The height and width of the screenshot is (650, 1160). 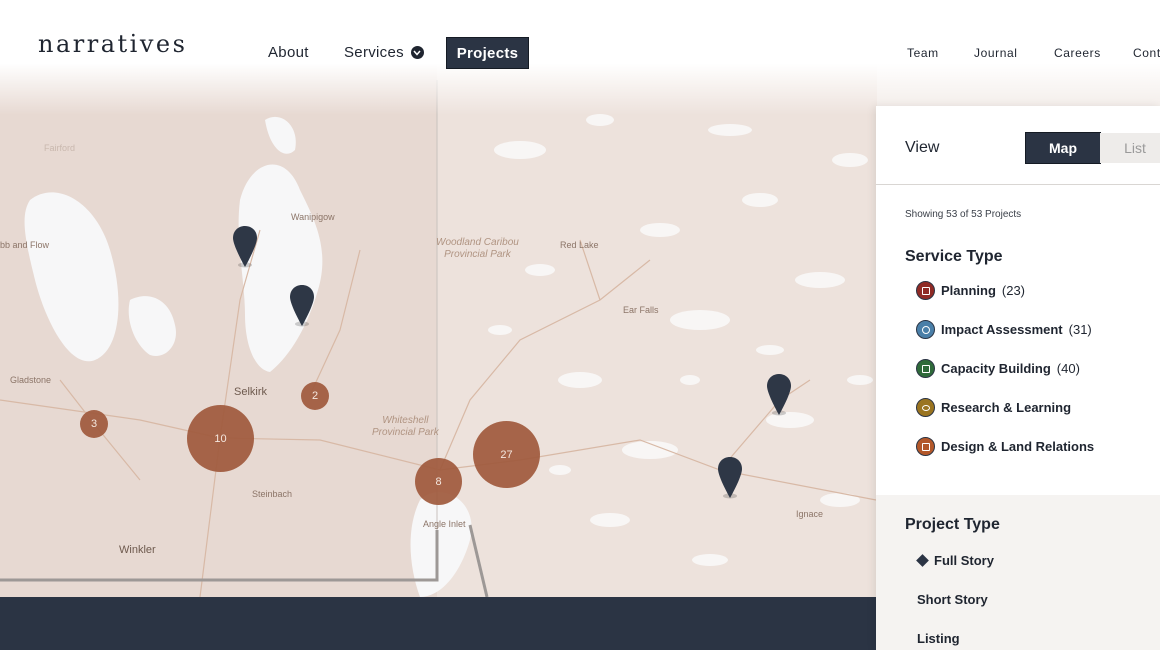 I want to click on filter-count: (23), so click(x=1013, y=290).